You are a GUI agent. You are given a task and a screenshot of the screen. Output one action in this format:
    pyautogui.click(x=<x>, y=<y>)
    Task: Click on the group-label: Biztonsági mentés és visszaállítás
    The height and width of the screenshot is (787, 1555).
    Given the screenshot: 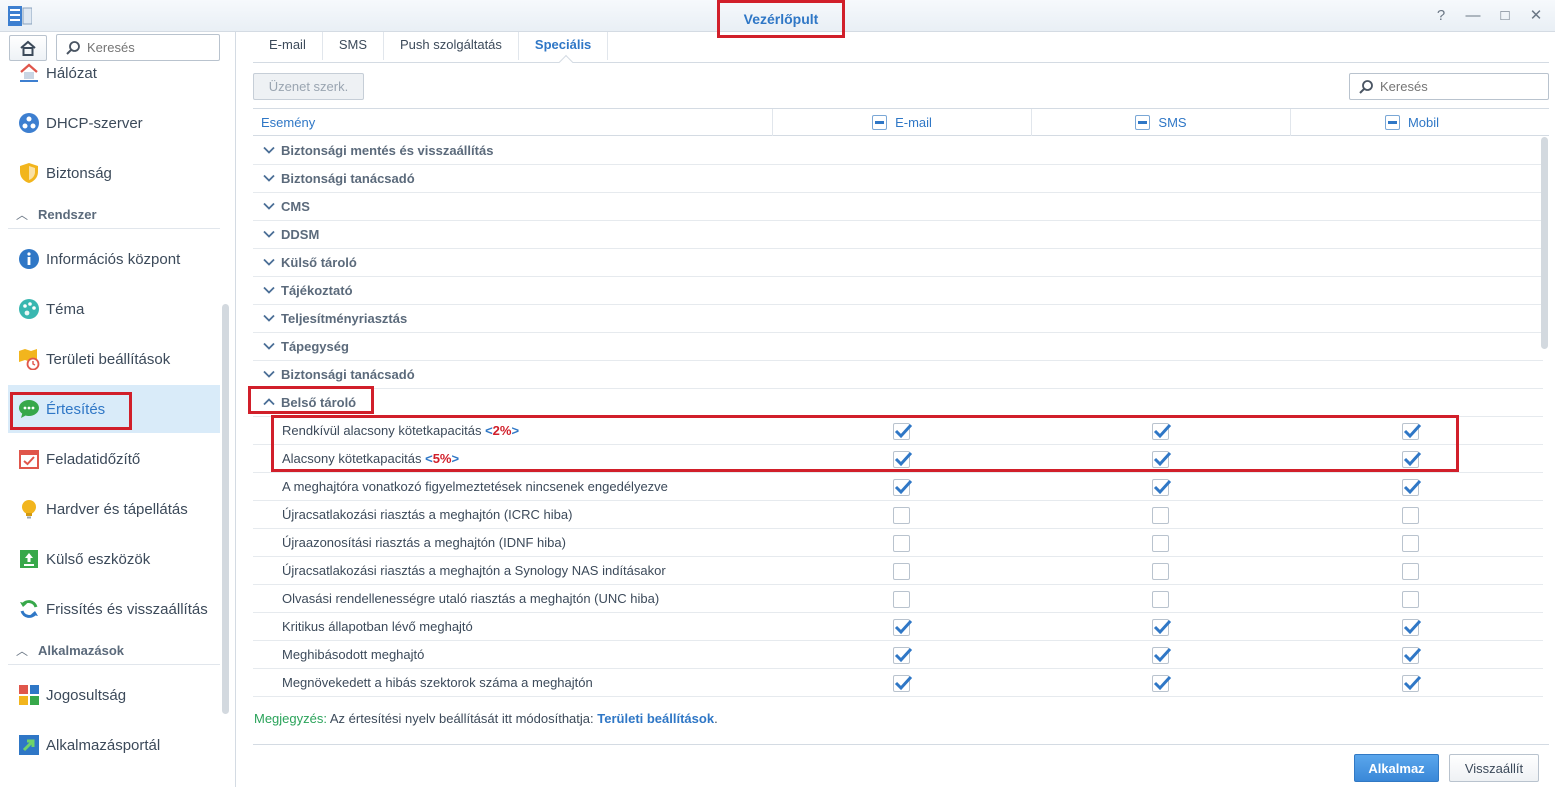 What is the action you would take?
    pyautogui.click(x=387, y=150)
    